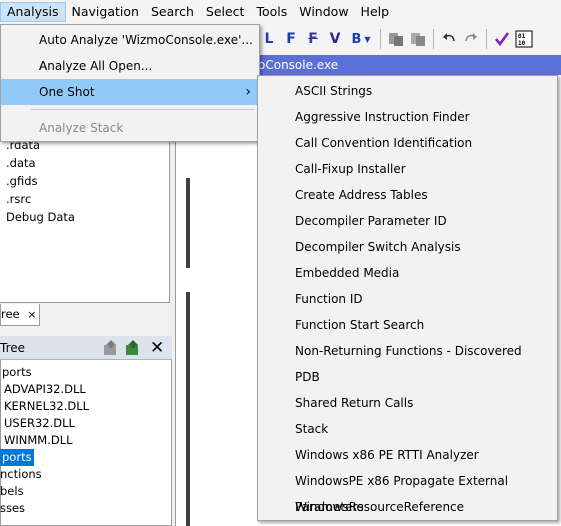 Image resolution: width=561 pixels, height=526 pixels. I want to click on menu-item-decompiler-switch-analysis: Decompiler Switch Analysis, so click(407, 247).